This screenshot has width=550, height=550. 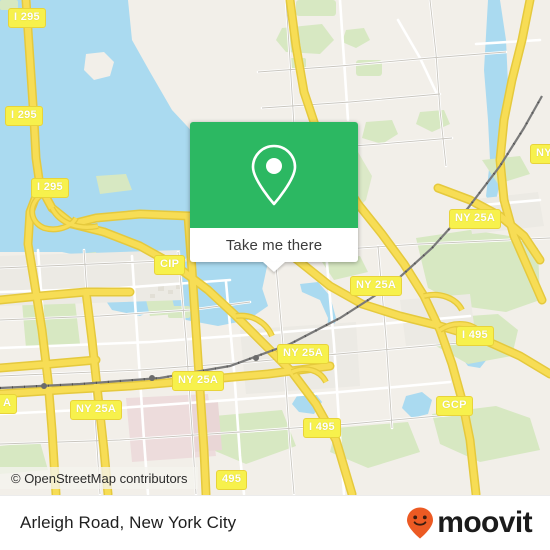 I want to click on shield-i295-lower: I 295, so click(x=50, y=188).